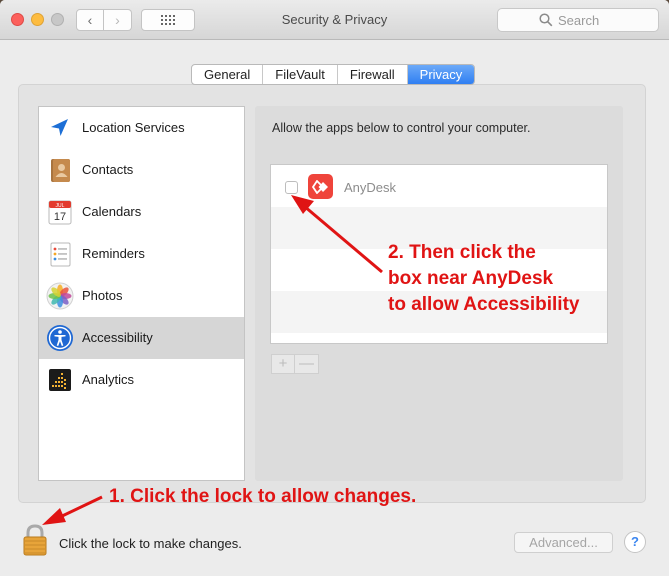  I want to click on sidebar-item-label: Accessibility, so click(117, 337).